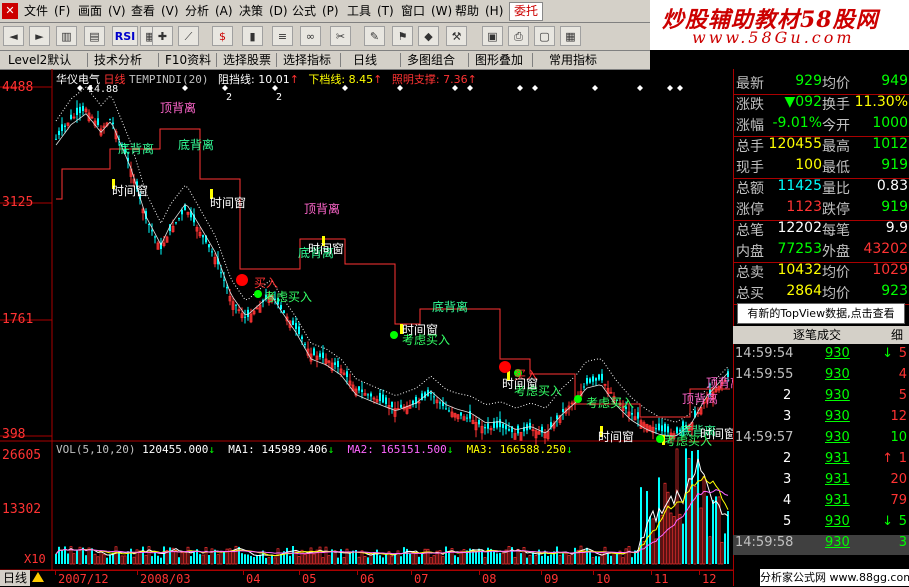  What do you see at coordinates (492, 36) in the screenshot?
I see `stamp-icon: ▣` at bounding box center [492, 36].